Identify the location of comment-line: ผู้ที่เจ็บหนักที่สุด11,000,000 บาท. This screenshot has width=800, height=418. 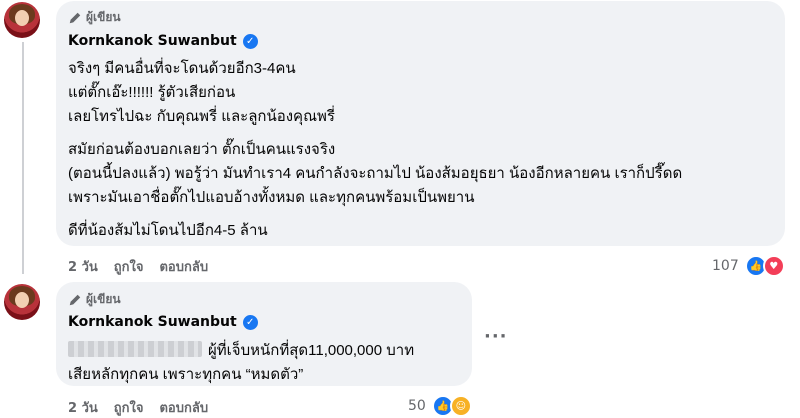
(311, 350).